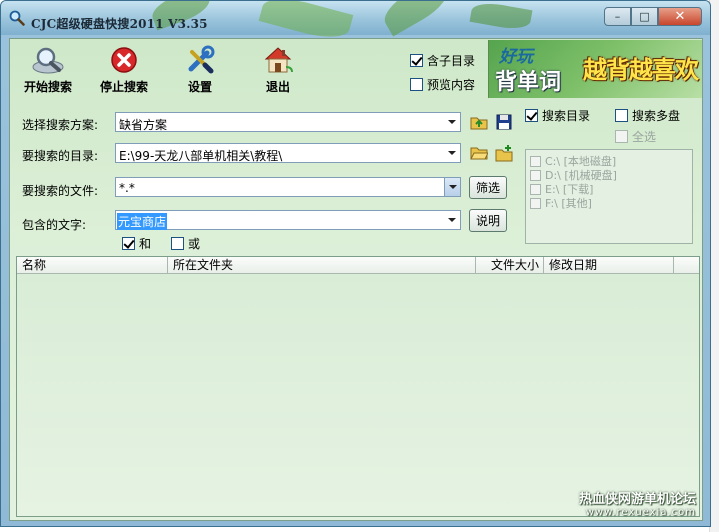 Image resolution: width=719 pixels, height=532 pixels. I want to click on settings-button: 设置, so click(200, 70).